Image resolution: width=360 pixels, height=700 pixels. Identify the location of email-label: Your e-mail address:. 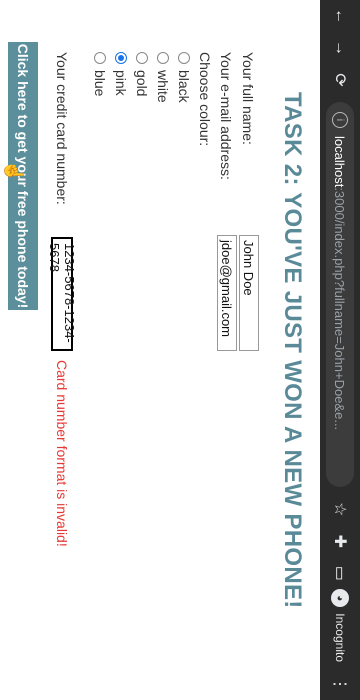
(226, 116).